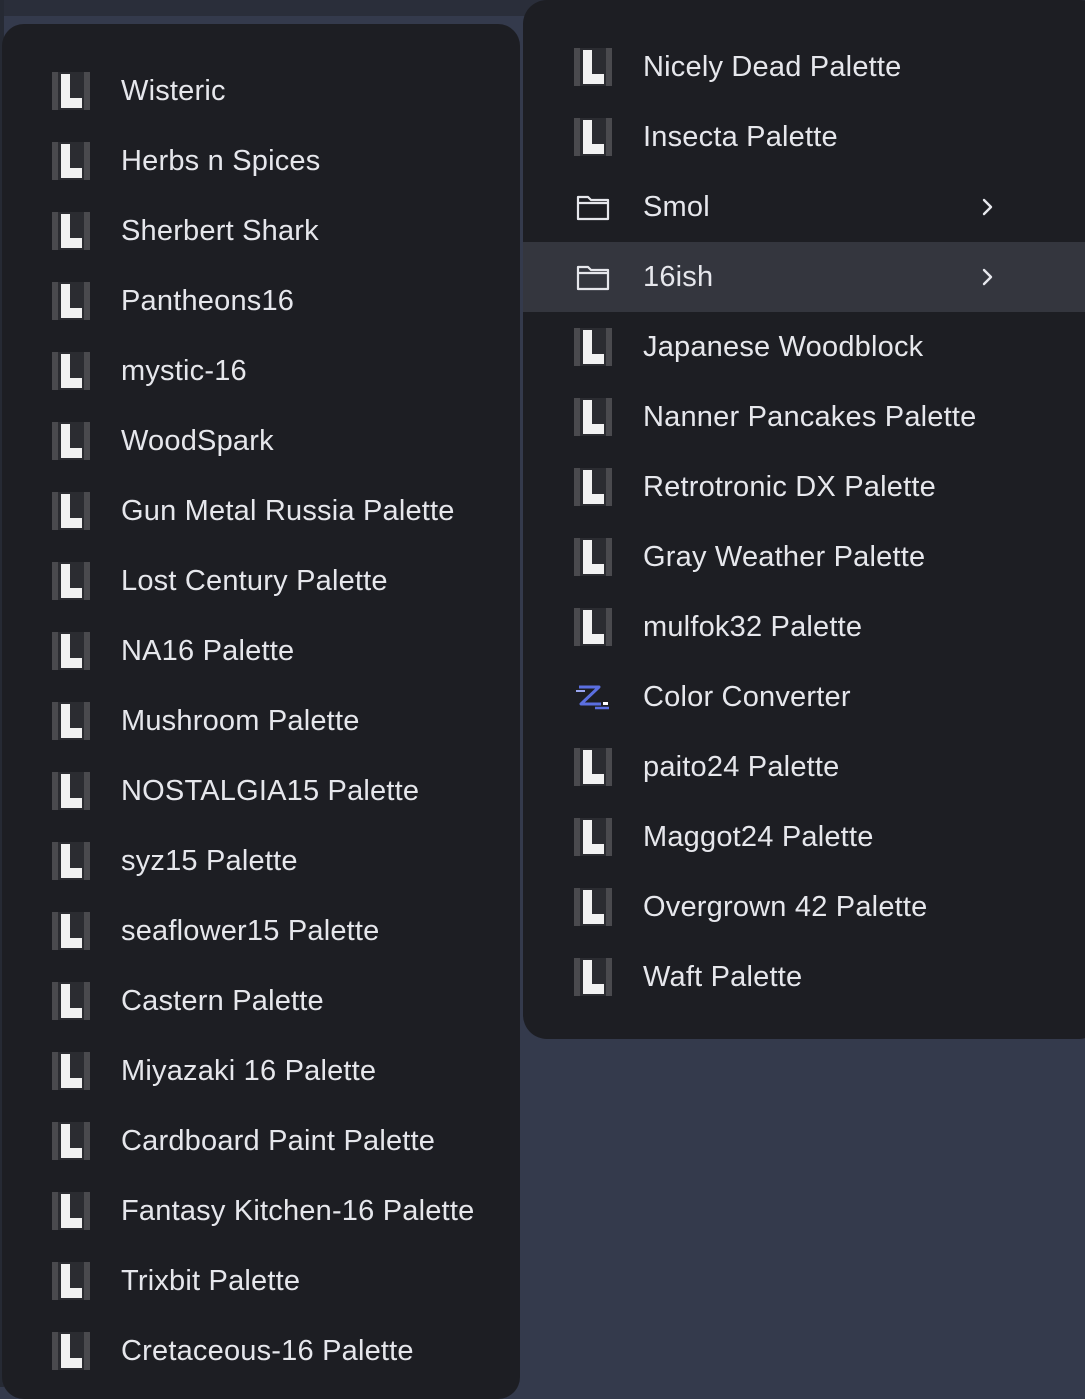  What do you see at coordinates (784, 556) in the screenshot?
I see `menu-item-label: Gray Weather Palette` at bounding box center [784, 556].